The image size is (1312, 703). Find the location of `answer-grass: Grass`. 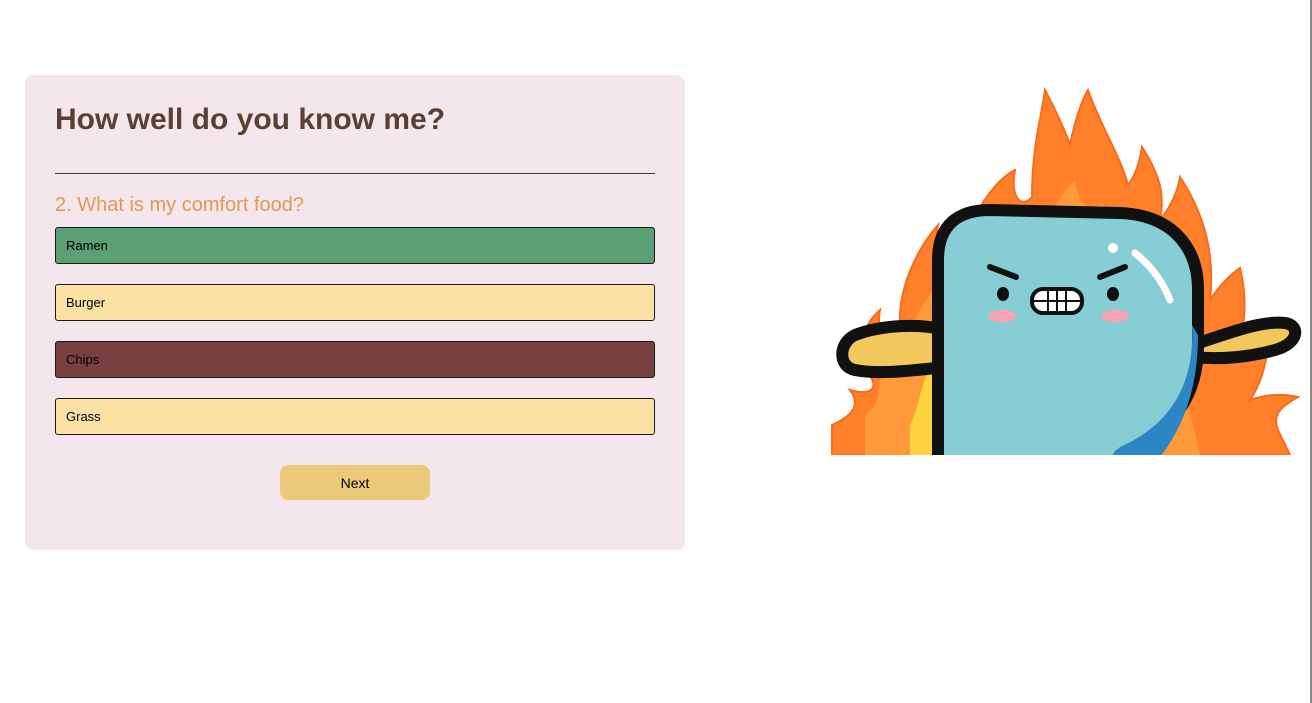

answer-grass: Grass is located at coordinates (355, 416).